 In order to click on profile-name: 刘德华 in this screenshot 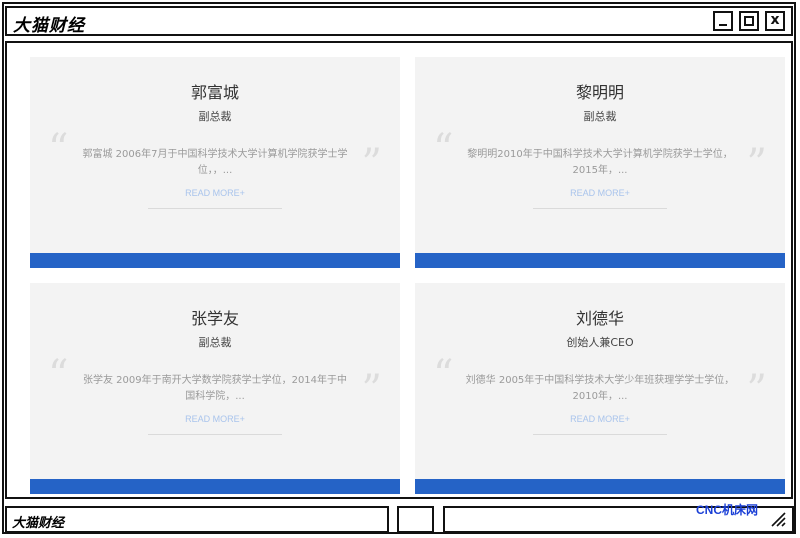, I will do `click(599, 318)`.